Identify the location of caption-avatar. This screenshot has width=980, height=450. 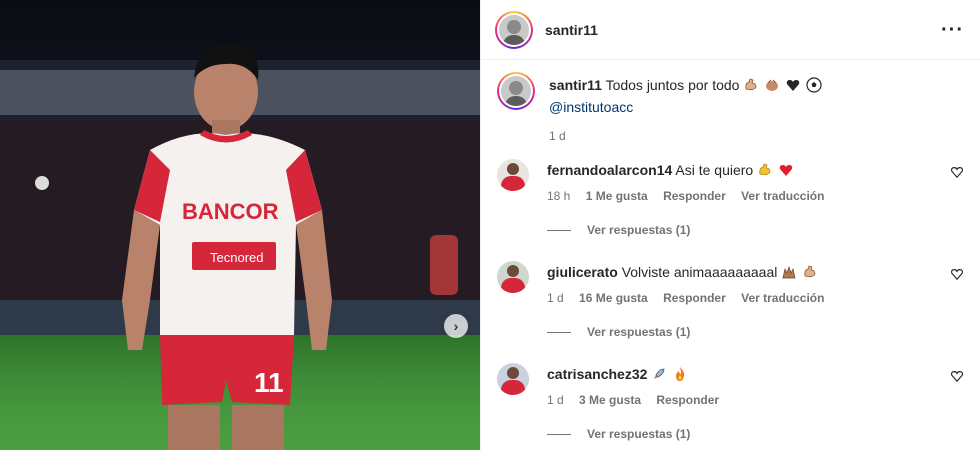
(516, 91).